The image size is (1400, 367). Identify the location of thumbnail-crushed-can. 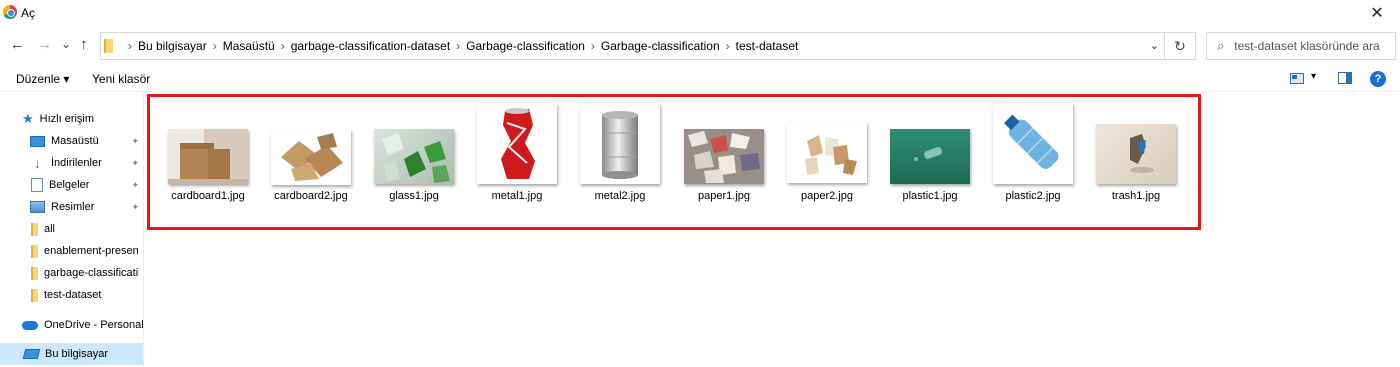
(517, 143).